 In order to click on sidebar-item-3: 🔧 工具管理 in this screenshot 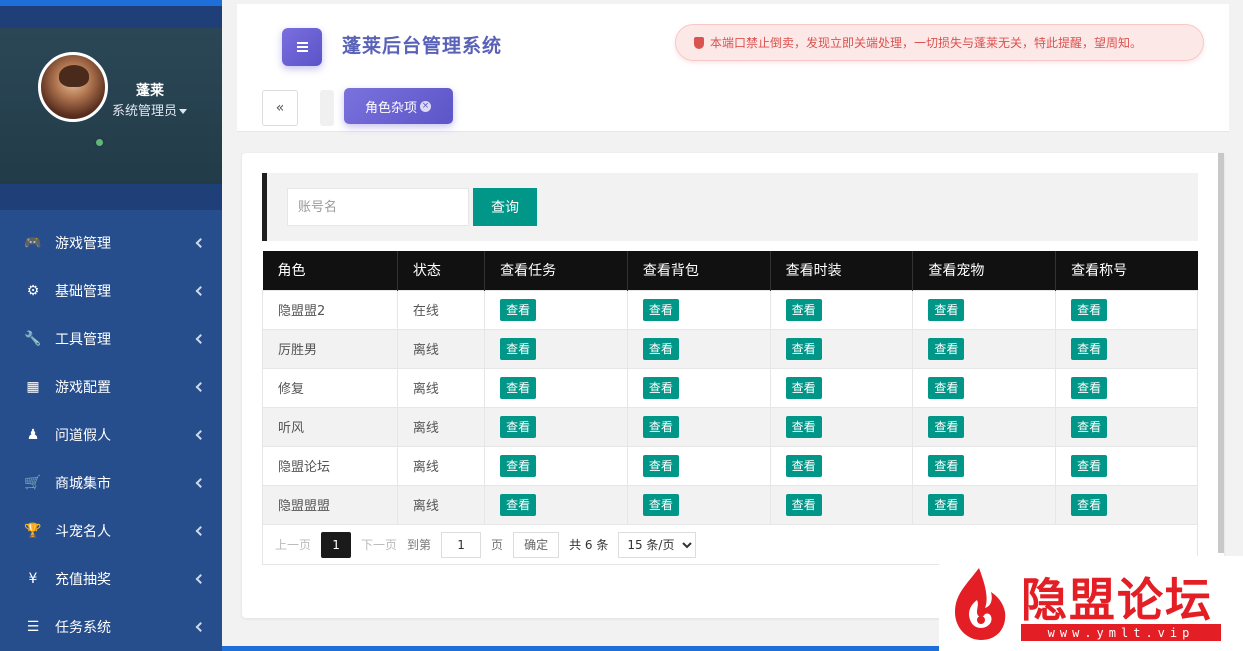, I will do `click(111, 339)`.